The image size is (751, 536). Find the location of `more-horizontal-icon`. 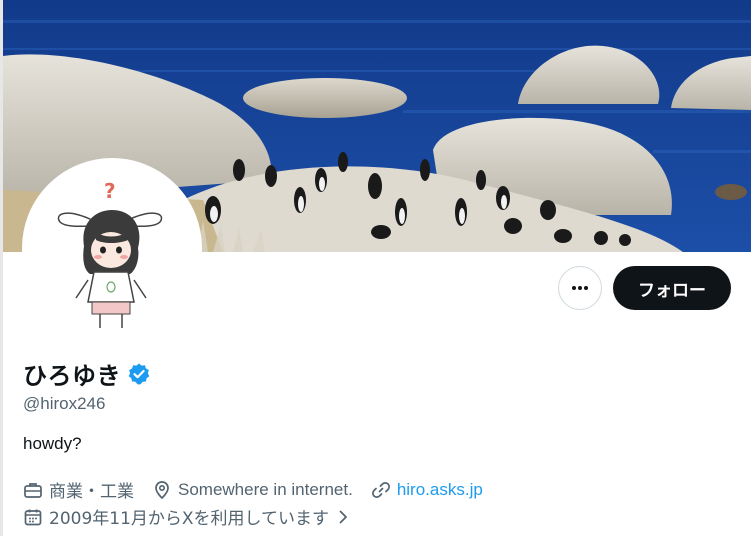

more-horizontal-icon is located at coordinates (580, 288).